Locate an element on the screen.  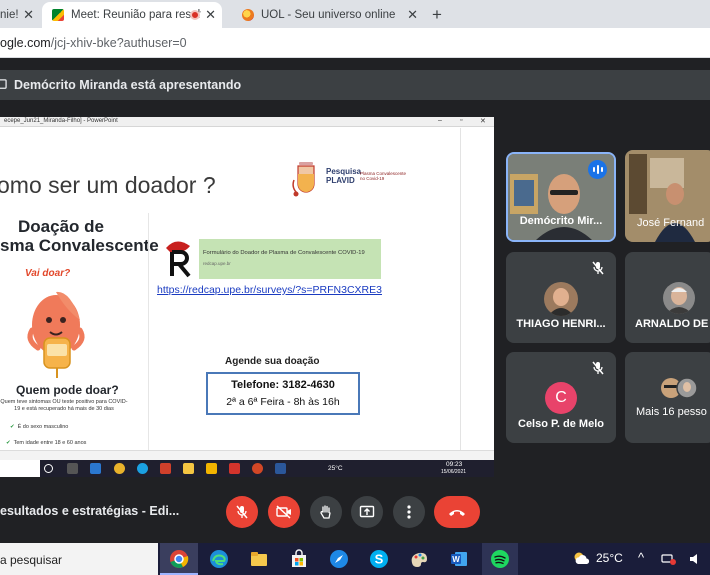
raise-hand-icon is located at coordinates (325, 512).